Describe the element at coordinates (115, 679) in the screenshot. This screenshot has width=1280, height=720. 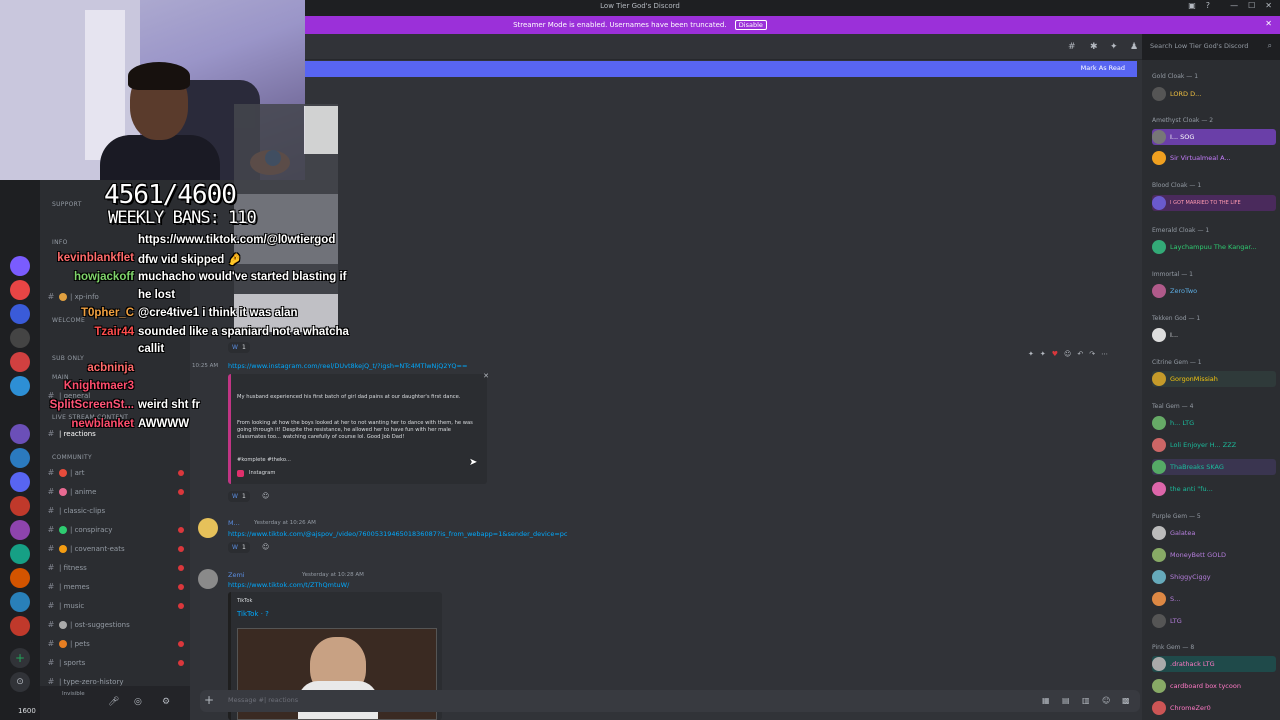
I see `channel-type-zero-history: # | type-zero-history` at that location.